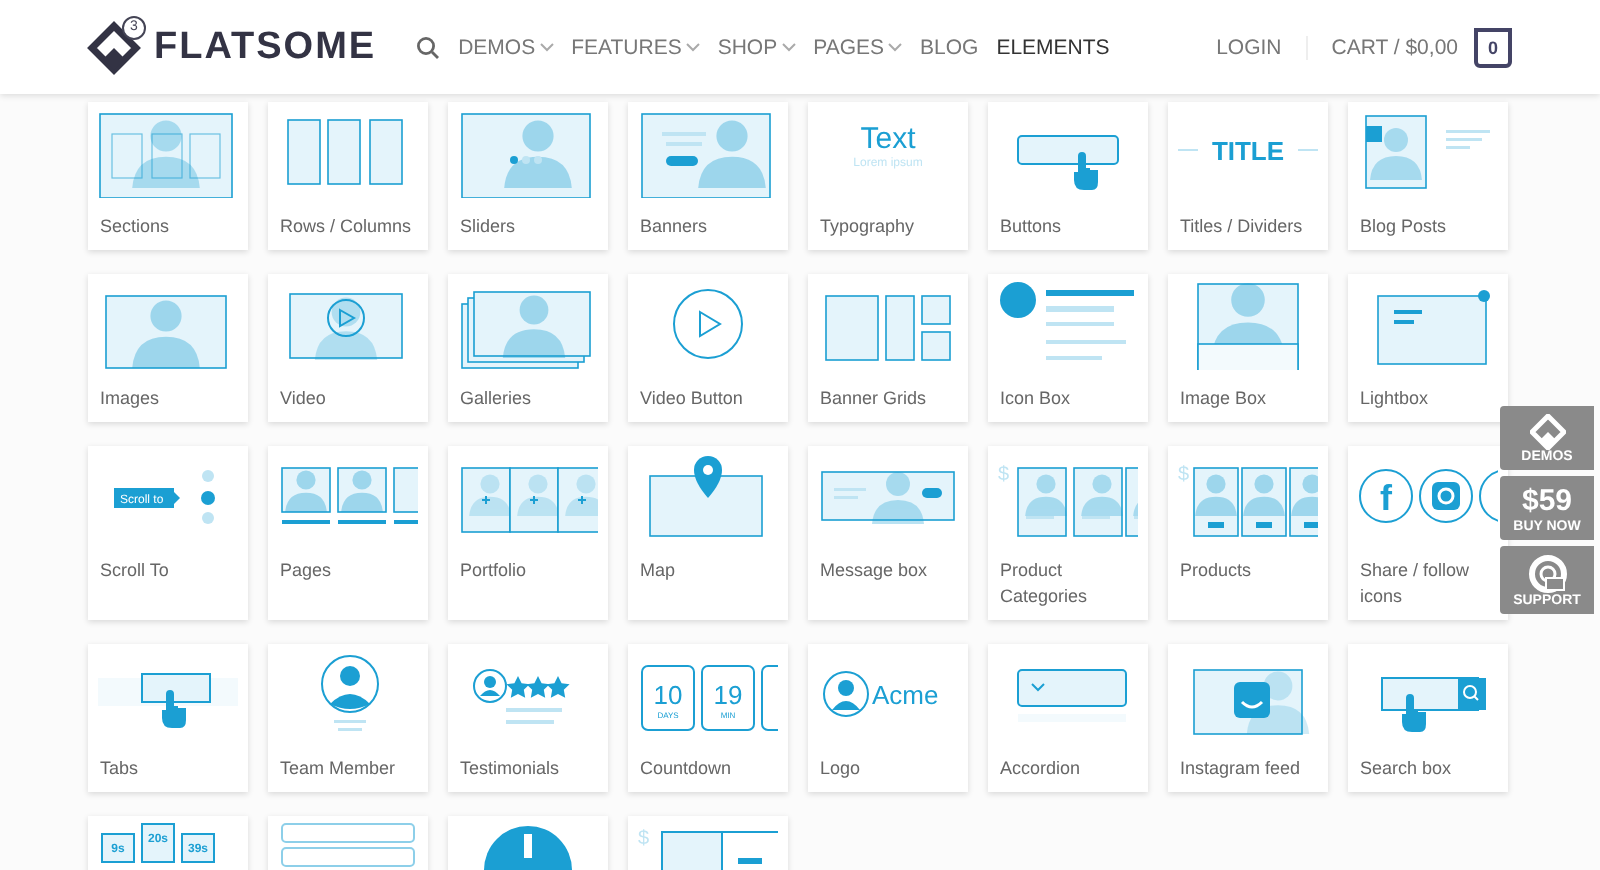 The width and height of the screenshot is (1600, 870). Describe the element at coordinates (1415, 584) in the screenshot. I see `card-label: Share / follow icons` at that location.